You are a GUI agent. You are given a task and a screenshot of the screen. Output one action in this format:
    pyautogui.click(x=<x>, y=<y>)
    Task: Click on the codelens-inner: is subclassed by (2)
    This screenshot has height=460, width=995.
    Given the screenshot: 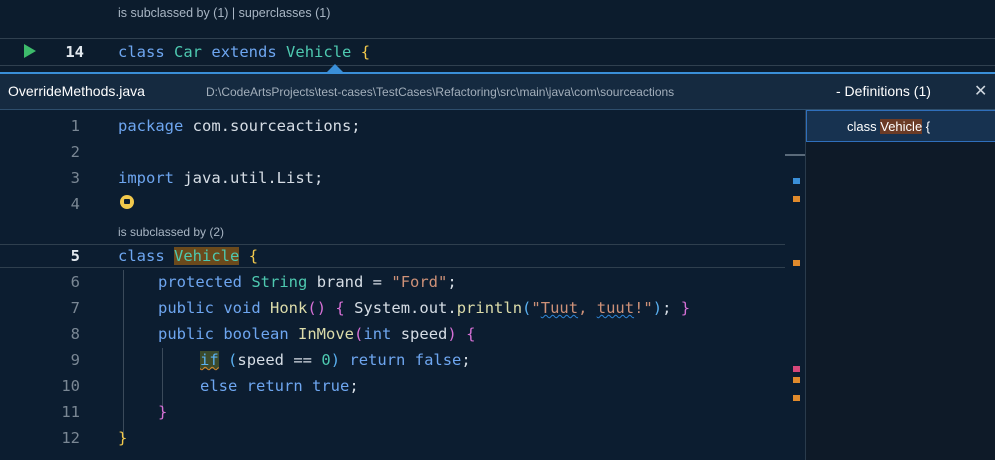 What is the action you would take?
    pyautogui.click(x=171, y=232)
    